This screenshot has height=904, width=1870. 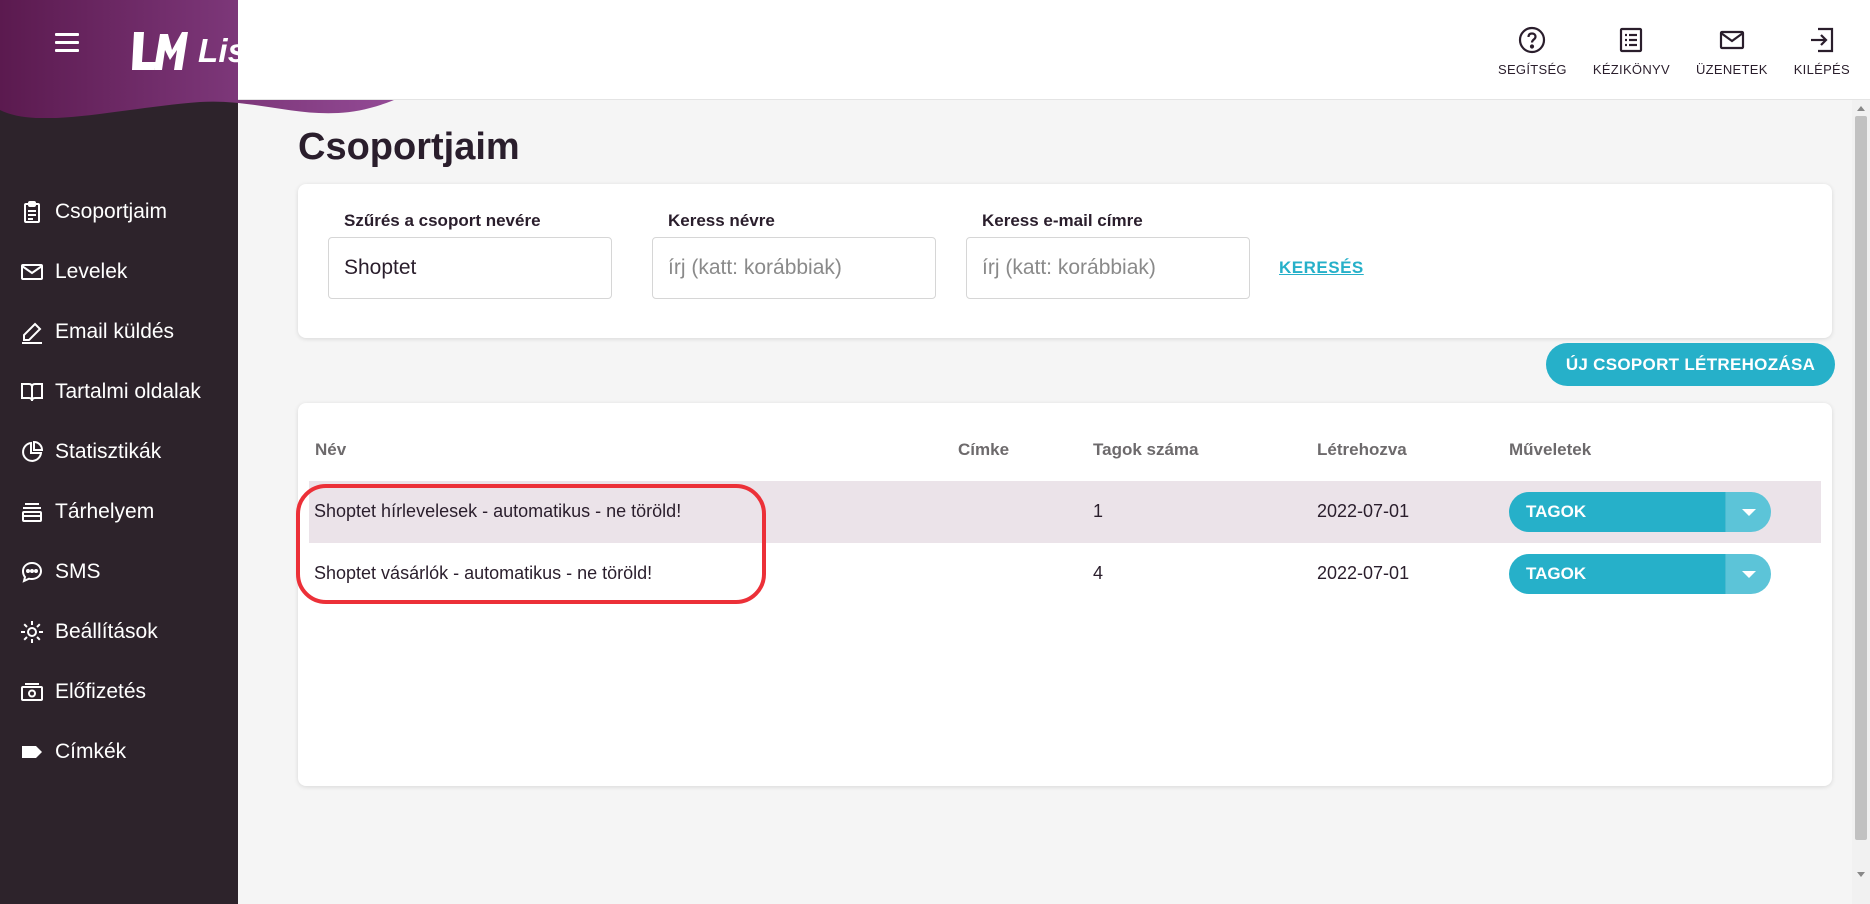 I want to click on top-header: SEGÍTSÉG KÉZIKÖNYV ÜZENETEK KILÉPÉS, so click(x=1054, y=50).